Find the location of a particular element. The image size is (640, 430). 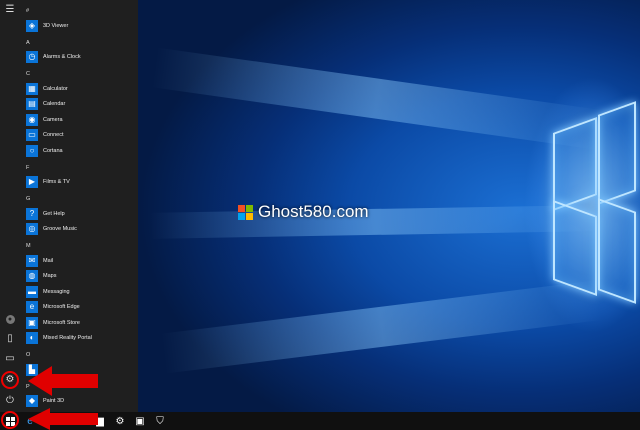

watermark: Ghost580.com is located at coordinates (303, 212).